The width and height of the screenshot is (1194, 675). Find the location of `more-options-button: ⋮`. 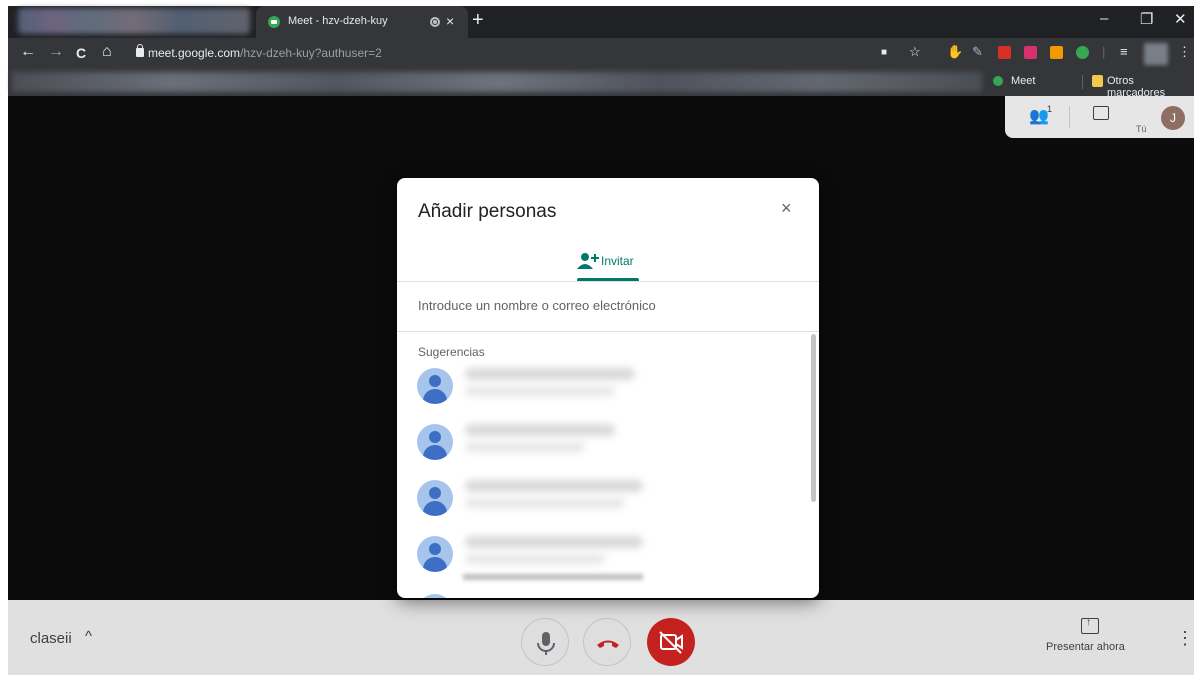

more-options-button: ⋮ is located at coordinates (1185, 638).